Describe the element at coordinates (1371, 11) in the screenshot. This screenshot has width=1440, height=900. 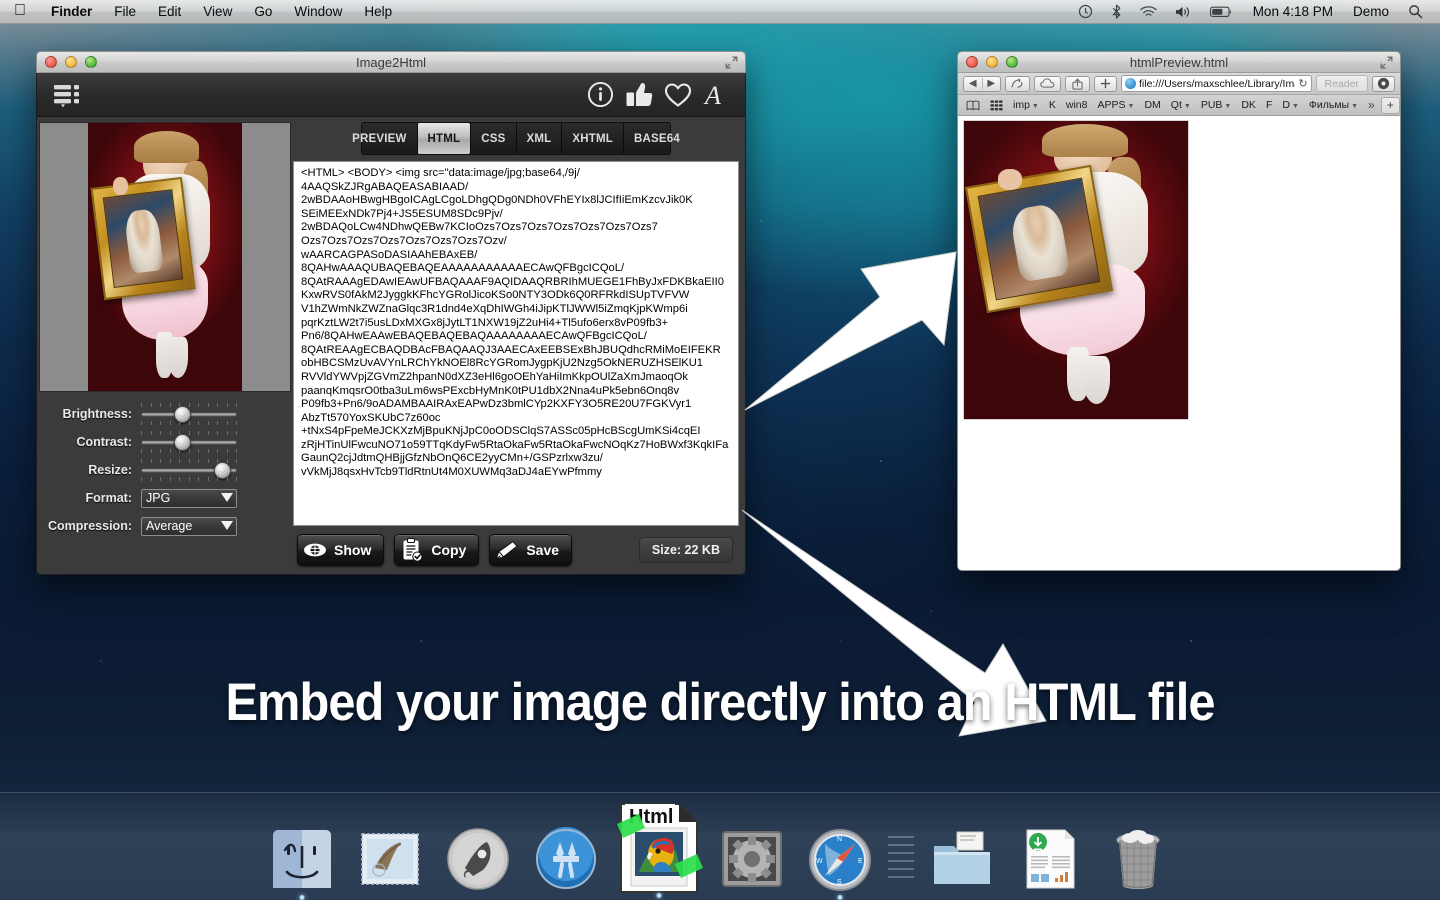
I see `menubar-user: Demo` at that location.